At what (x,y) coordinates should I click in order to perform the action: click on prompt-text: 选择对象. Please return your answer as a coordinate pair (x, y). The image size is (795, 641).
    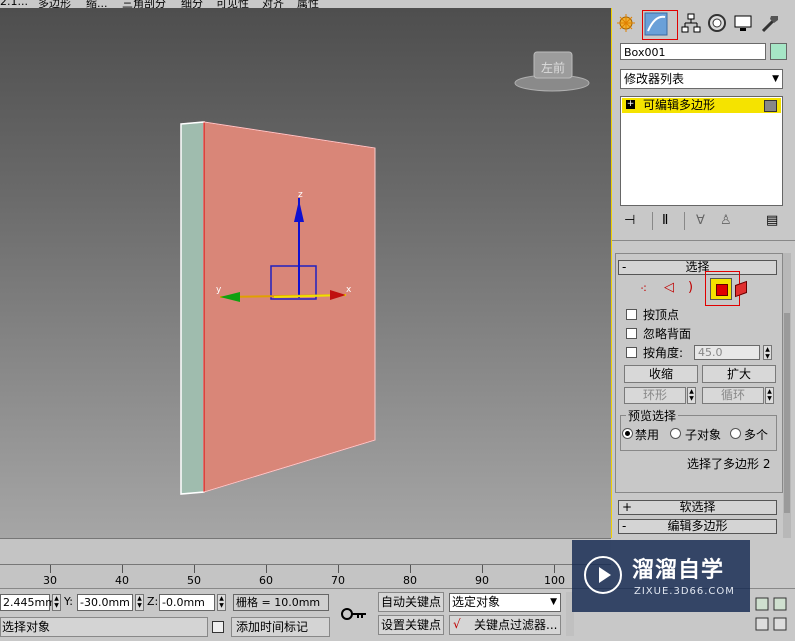
    Looking at the image, I should click on (26, 627).